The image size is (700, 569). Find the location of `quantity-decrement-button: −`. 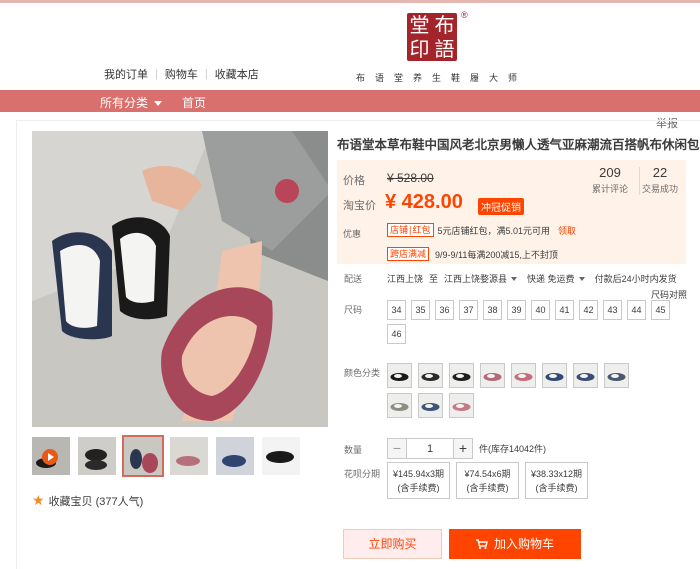

quantity-decrement-button: − is located at coordinates (397, 448).